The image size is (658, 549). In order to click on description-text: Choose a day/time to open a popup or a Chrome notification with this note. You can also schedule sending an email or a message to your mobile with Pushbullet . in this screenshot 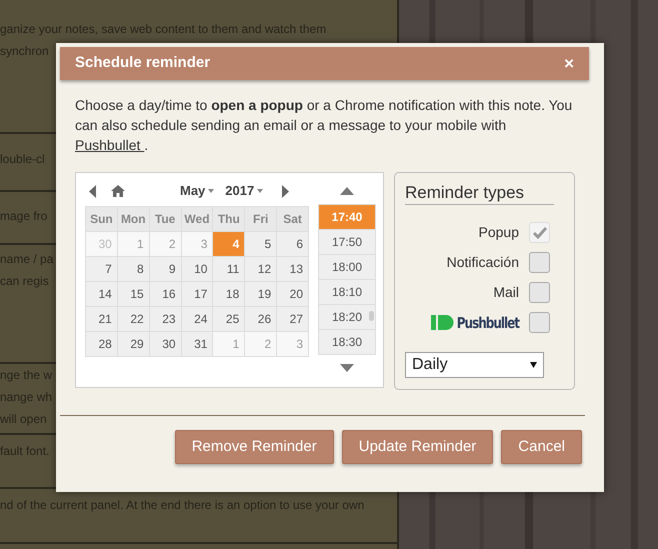, I will do `click(324, 125)`.